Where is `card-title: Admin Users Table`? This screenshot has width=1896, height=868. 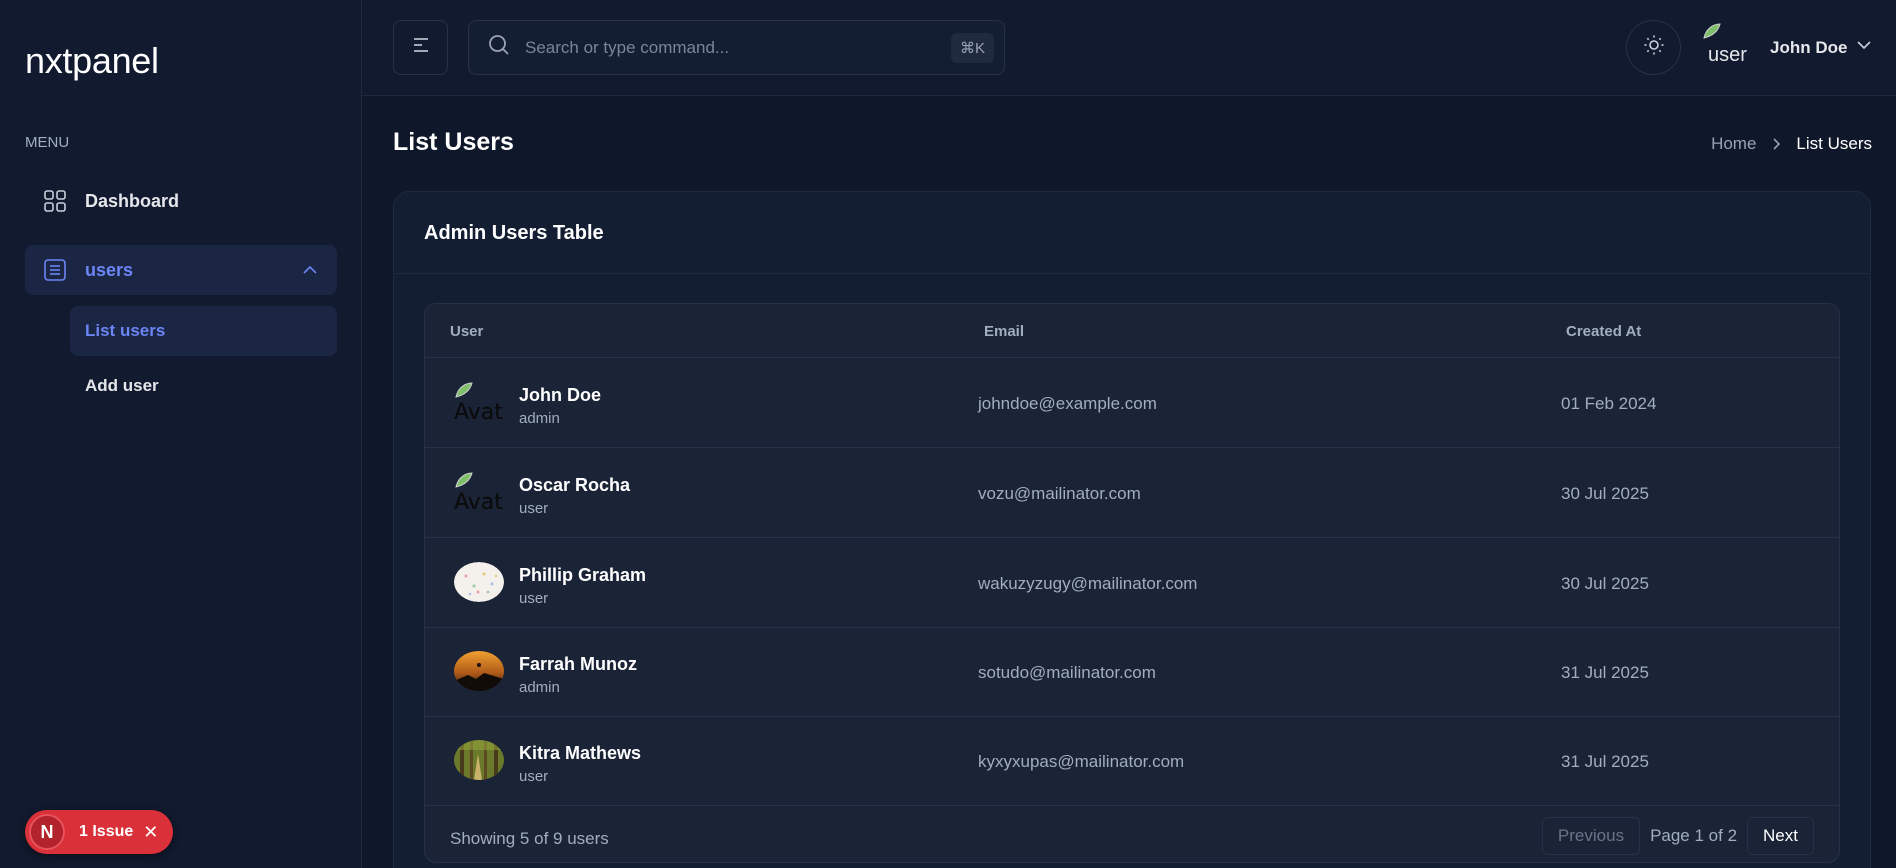
card-title: Admin Users Table is located at coordinates (514, 233).